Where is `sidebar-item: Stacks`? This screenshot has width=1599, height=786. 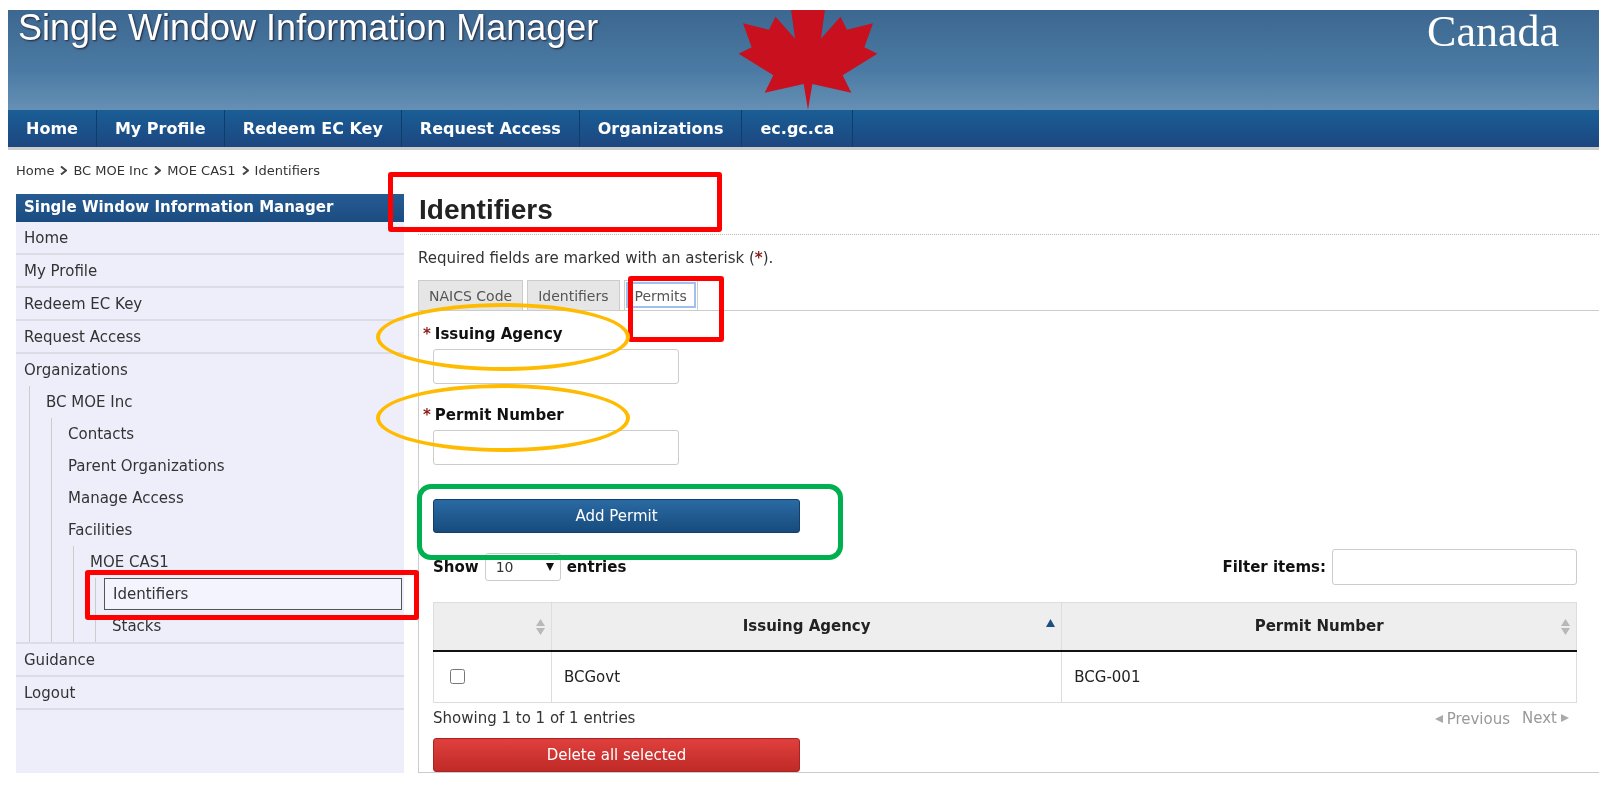
sidebar-item: Stacks is located at coordinates (254, 626).